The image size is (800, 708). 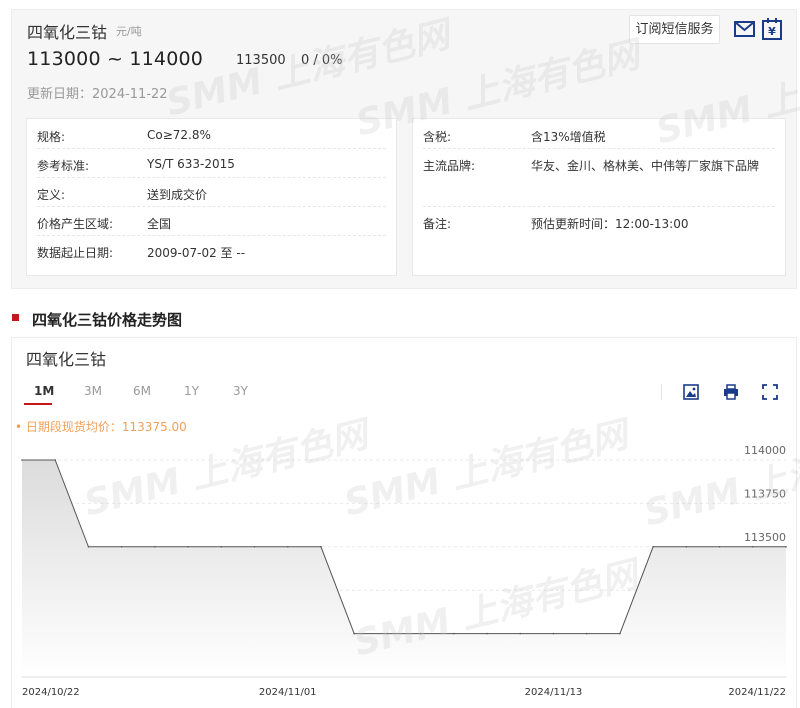 What do you see at coordinates (288, 692) in the screenshot?
I see `x-tick-label: 2024/11/01` at bounding box center [288, 692].